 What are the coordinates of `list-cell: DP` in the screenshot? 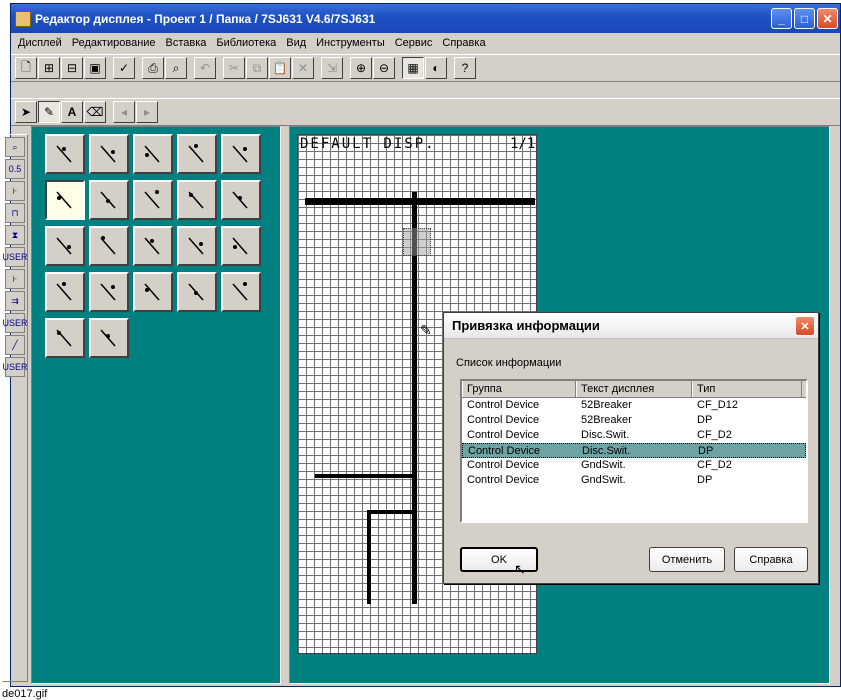 It's located at (705, 420).